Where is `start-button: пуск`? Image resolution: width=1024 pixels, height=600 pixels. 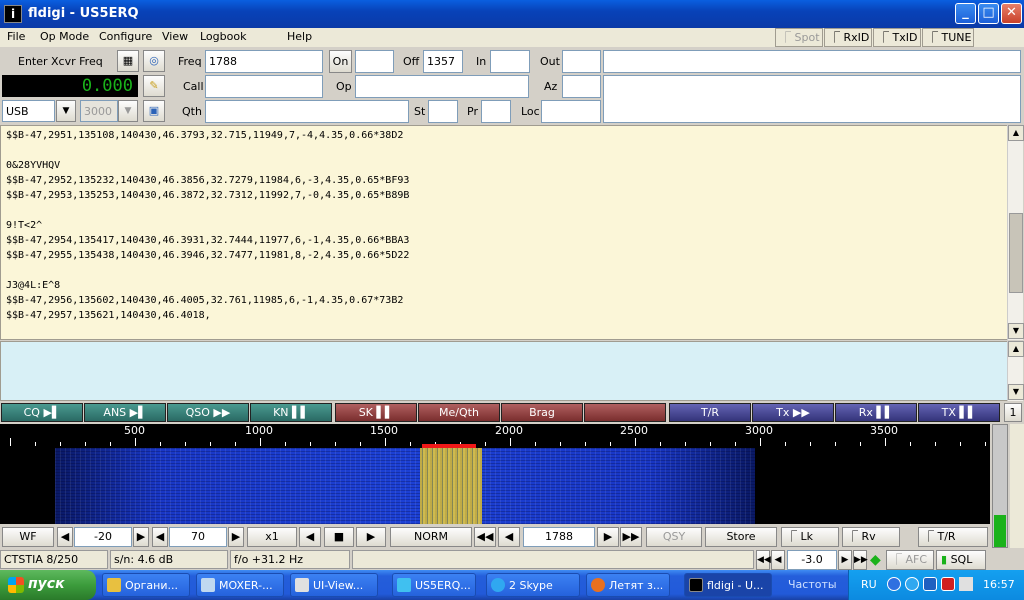
start-button: пуск is located at coordinates (48, 585).